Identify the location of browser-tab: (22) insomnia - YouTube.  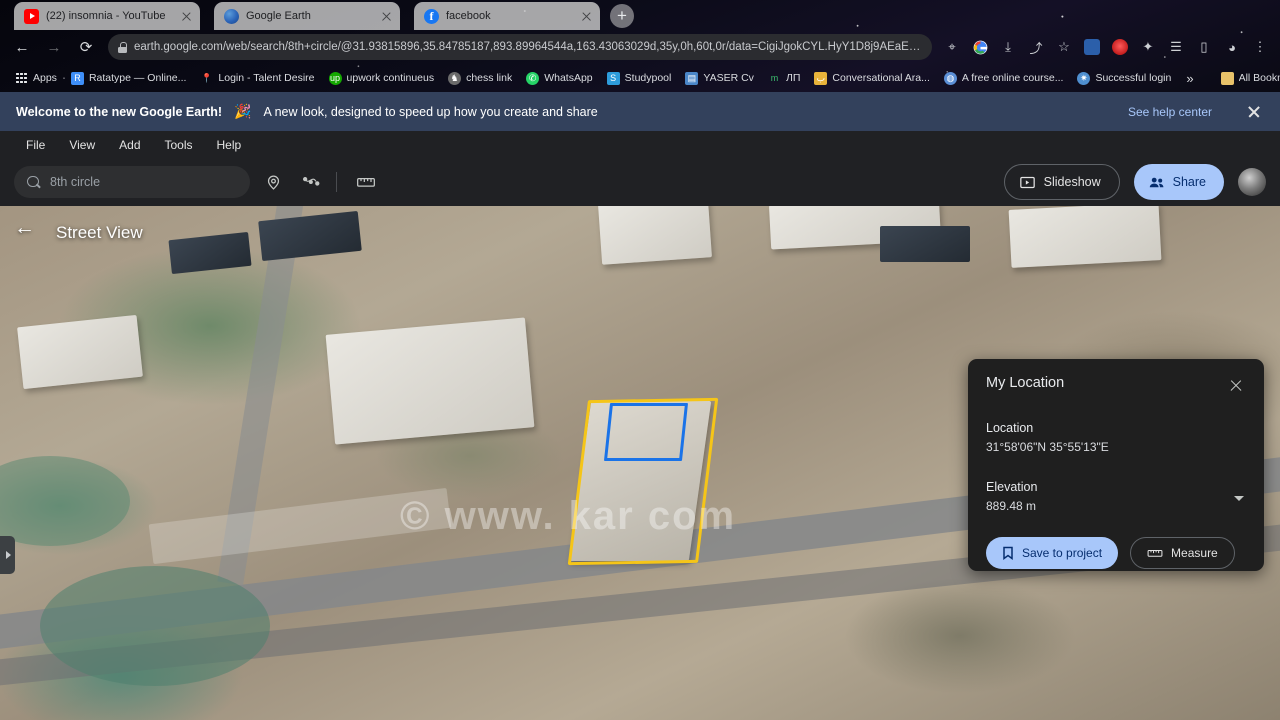
(107, 16).